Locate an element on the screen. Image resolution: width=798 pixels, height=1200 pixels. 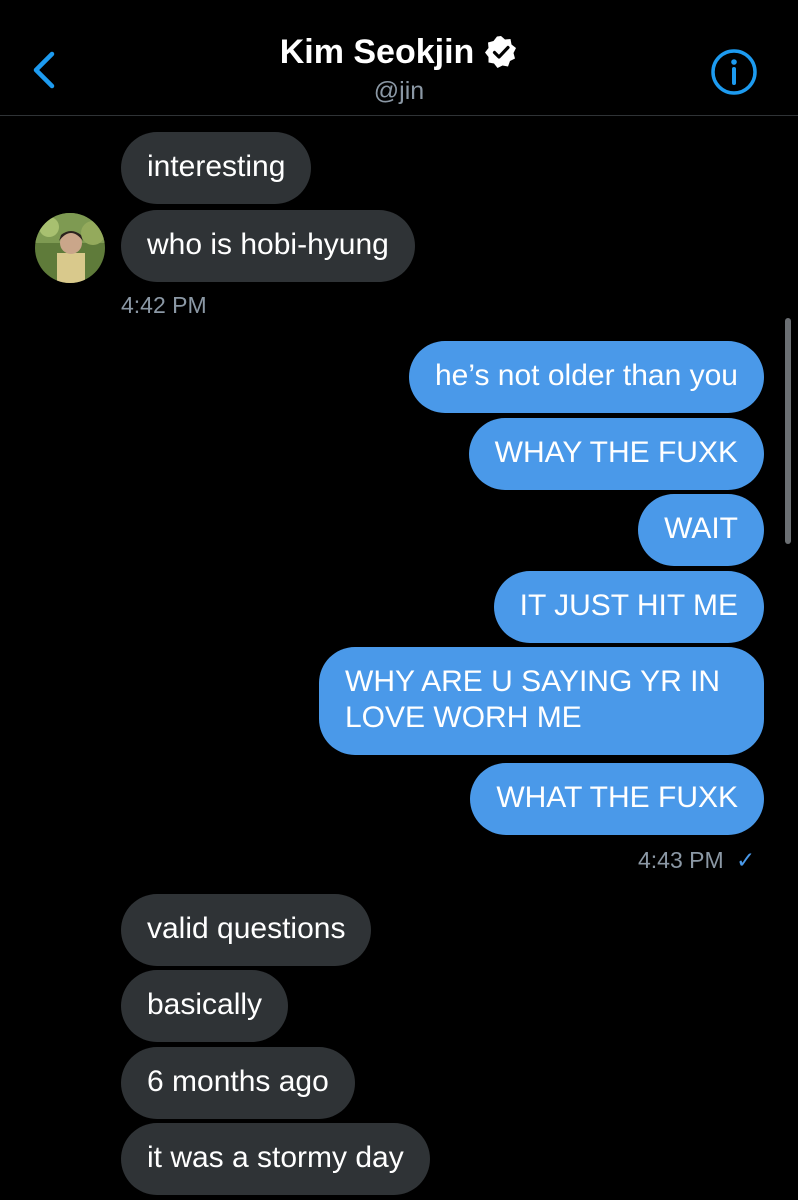
info-button is located at coordinates (734, 72).